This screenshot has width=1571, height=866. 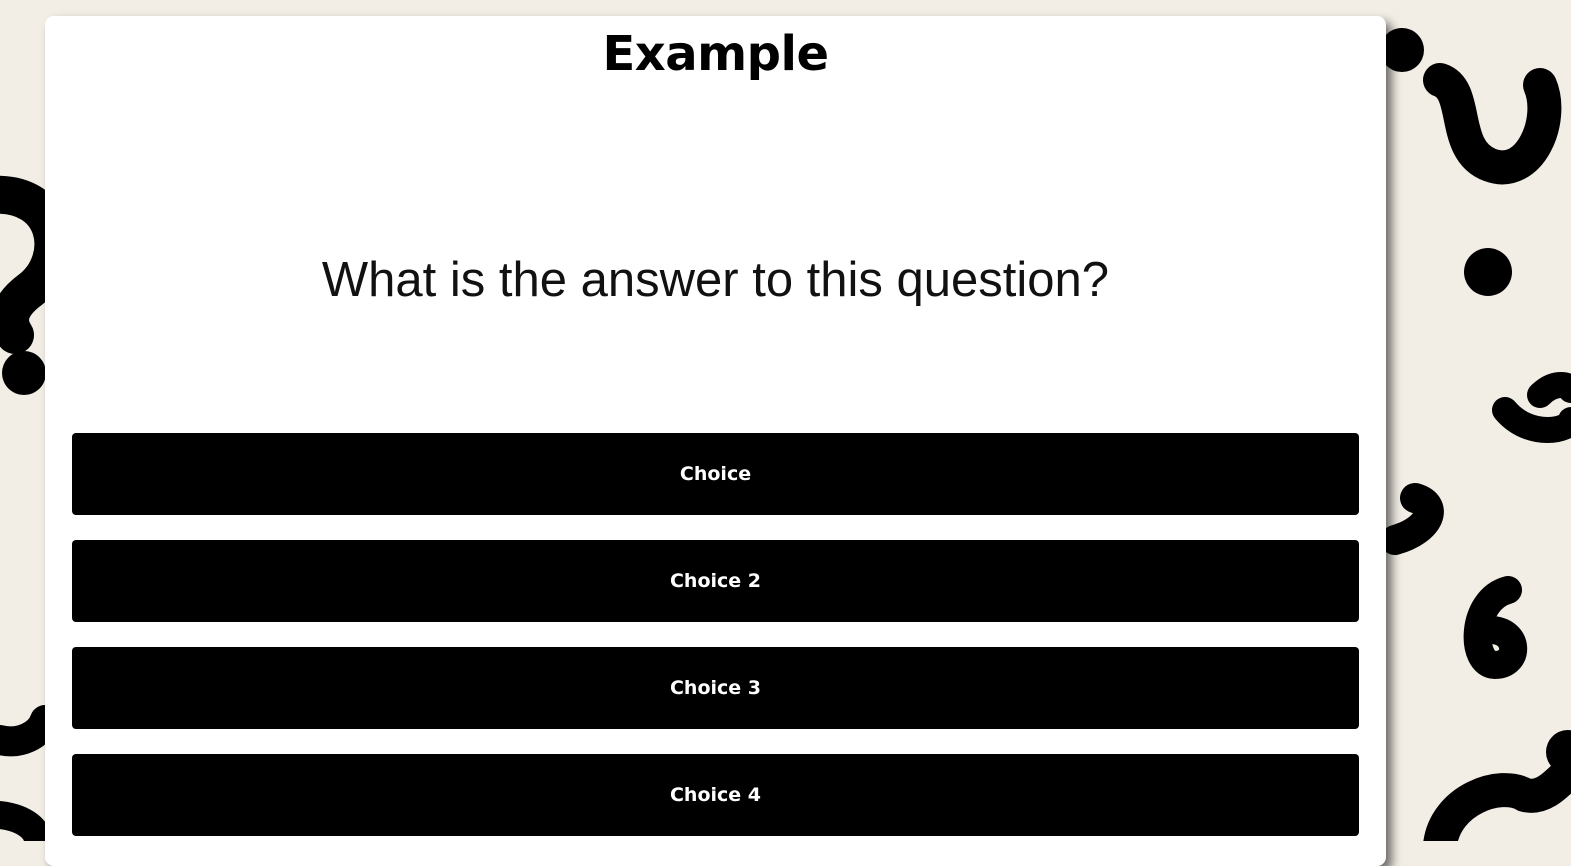 What do you see at coordinates (715, 581) in the screenshot?
I see `choice-button-2: Choice 2` at bounding box center [715, 581].